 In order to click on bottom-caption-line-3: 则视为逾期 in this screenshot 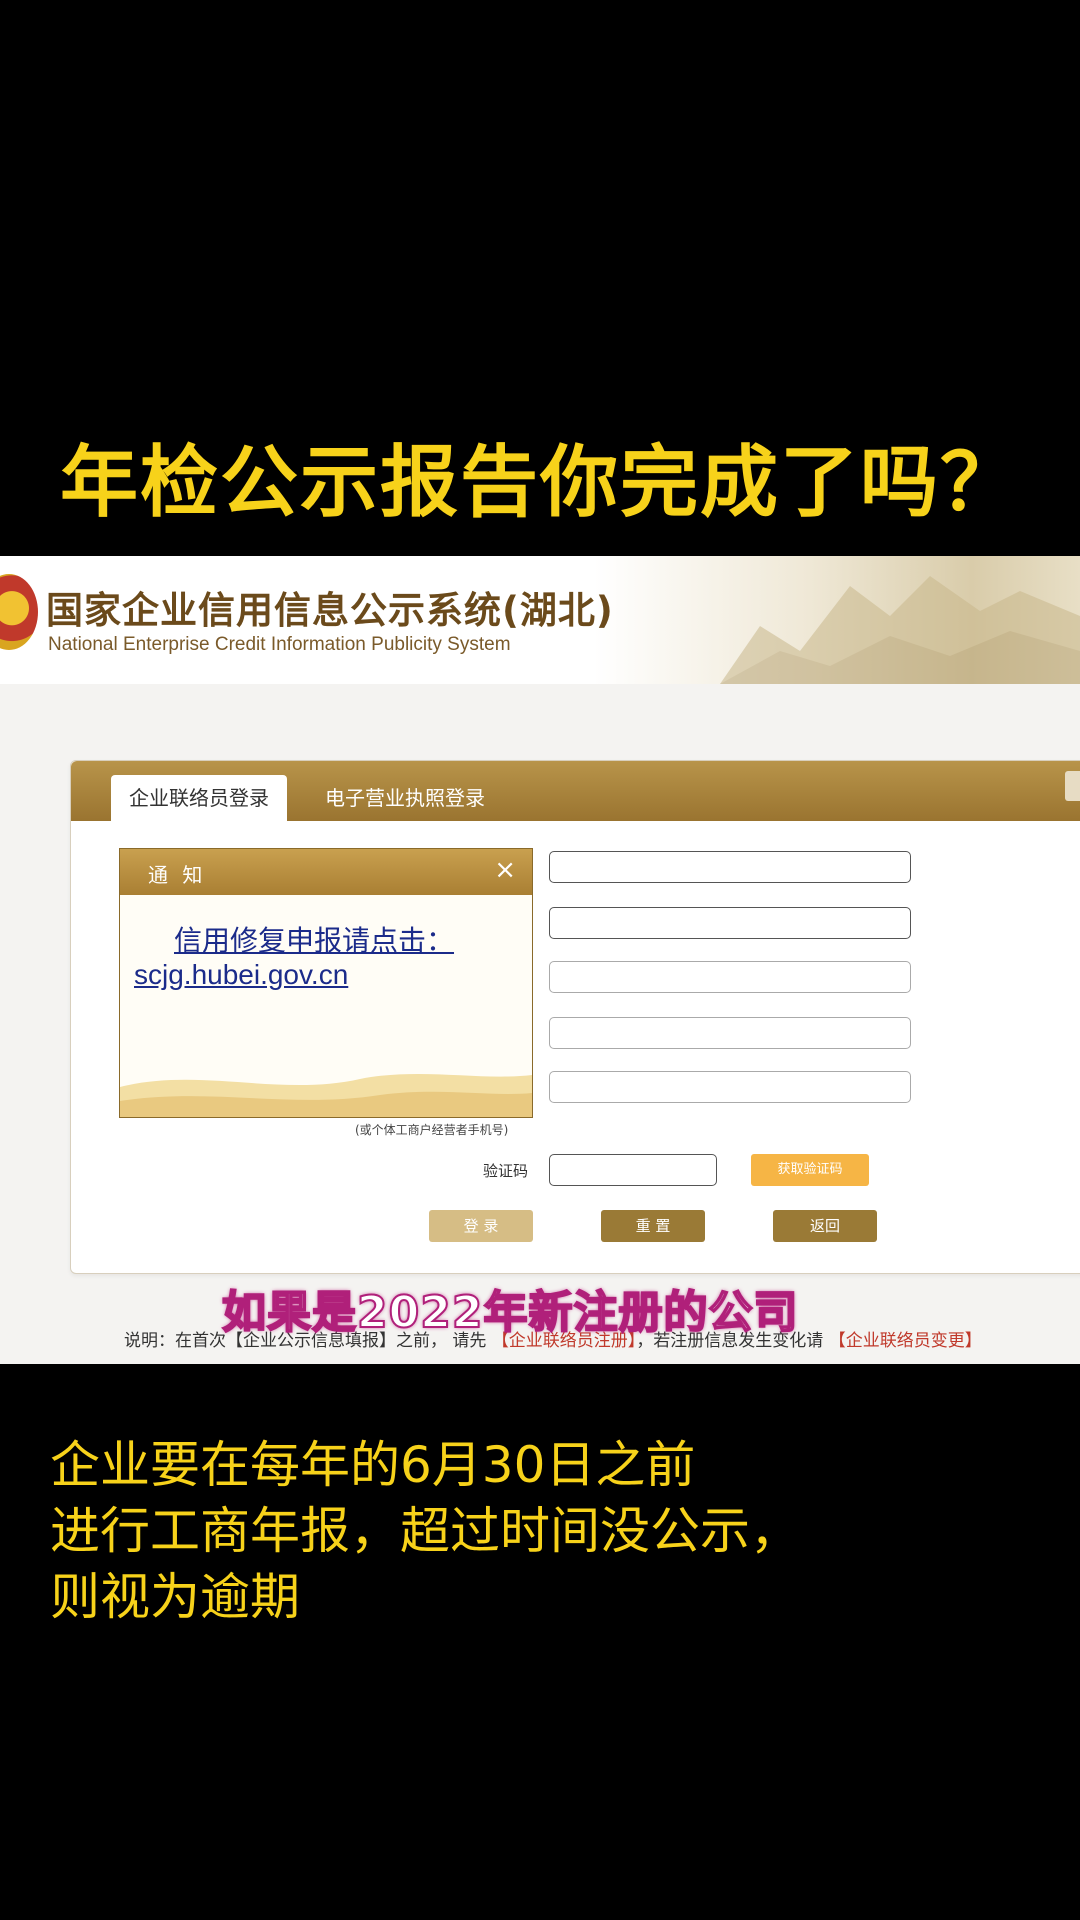, I will do `click(175, 1597)`.